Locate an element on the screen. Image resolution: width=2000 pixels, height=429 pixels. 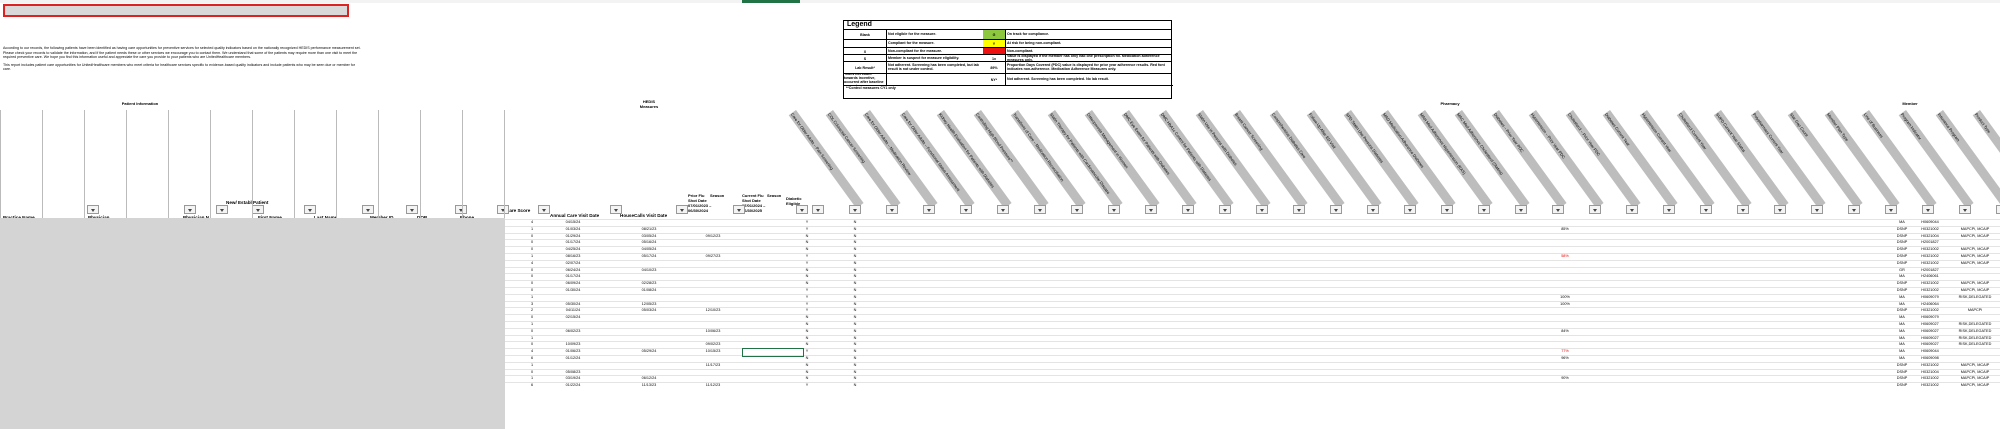
table-cell: 02/28/23 is located at coordinates (649, 283).